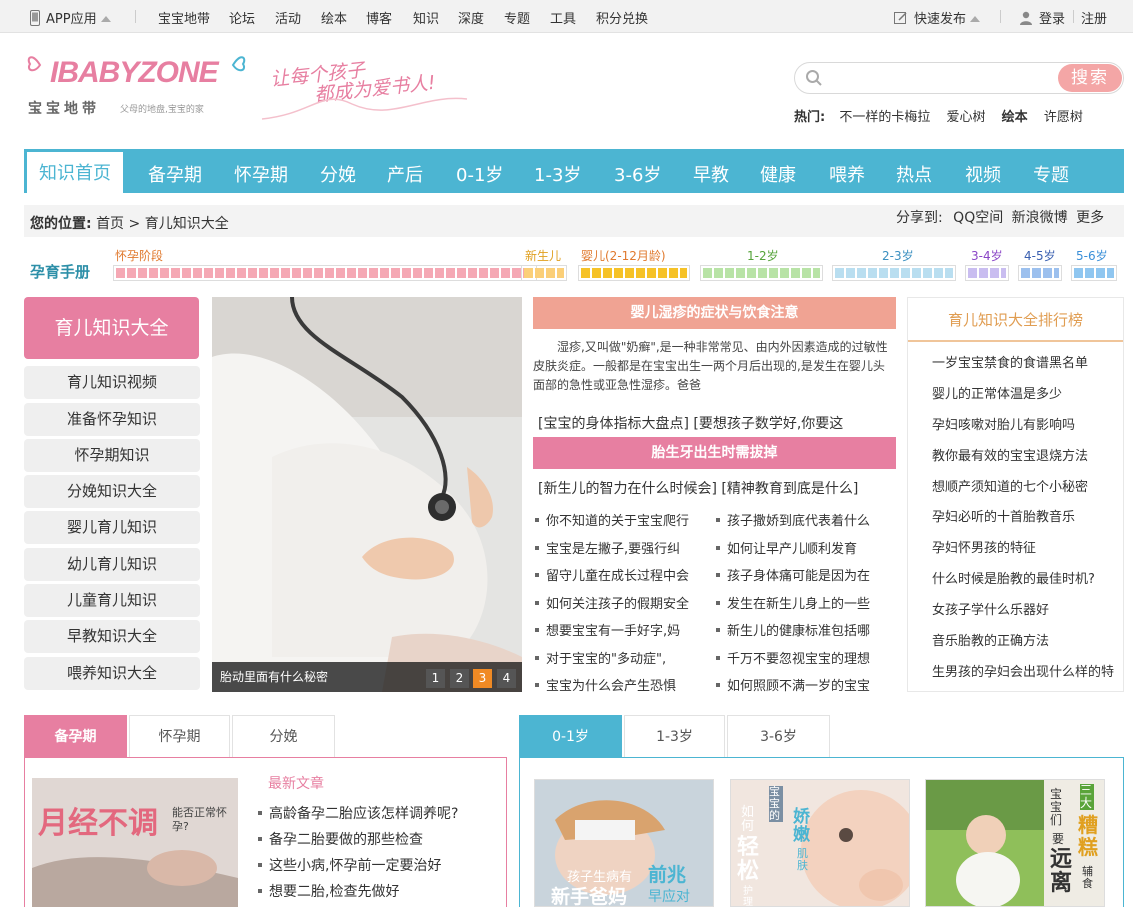 This screenshot has width=1133, height=907. Describe the element at coordinates (789, 489) in the screenshot. I see `article-link: [精神教育到底是什么]` at that location.